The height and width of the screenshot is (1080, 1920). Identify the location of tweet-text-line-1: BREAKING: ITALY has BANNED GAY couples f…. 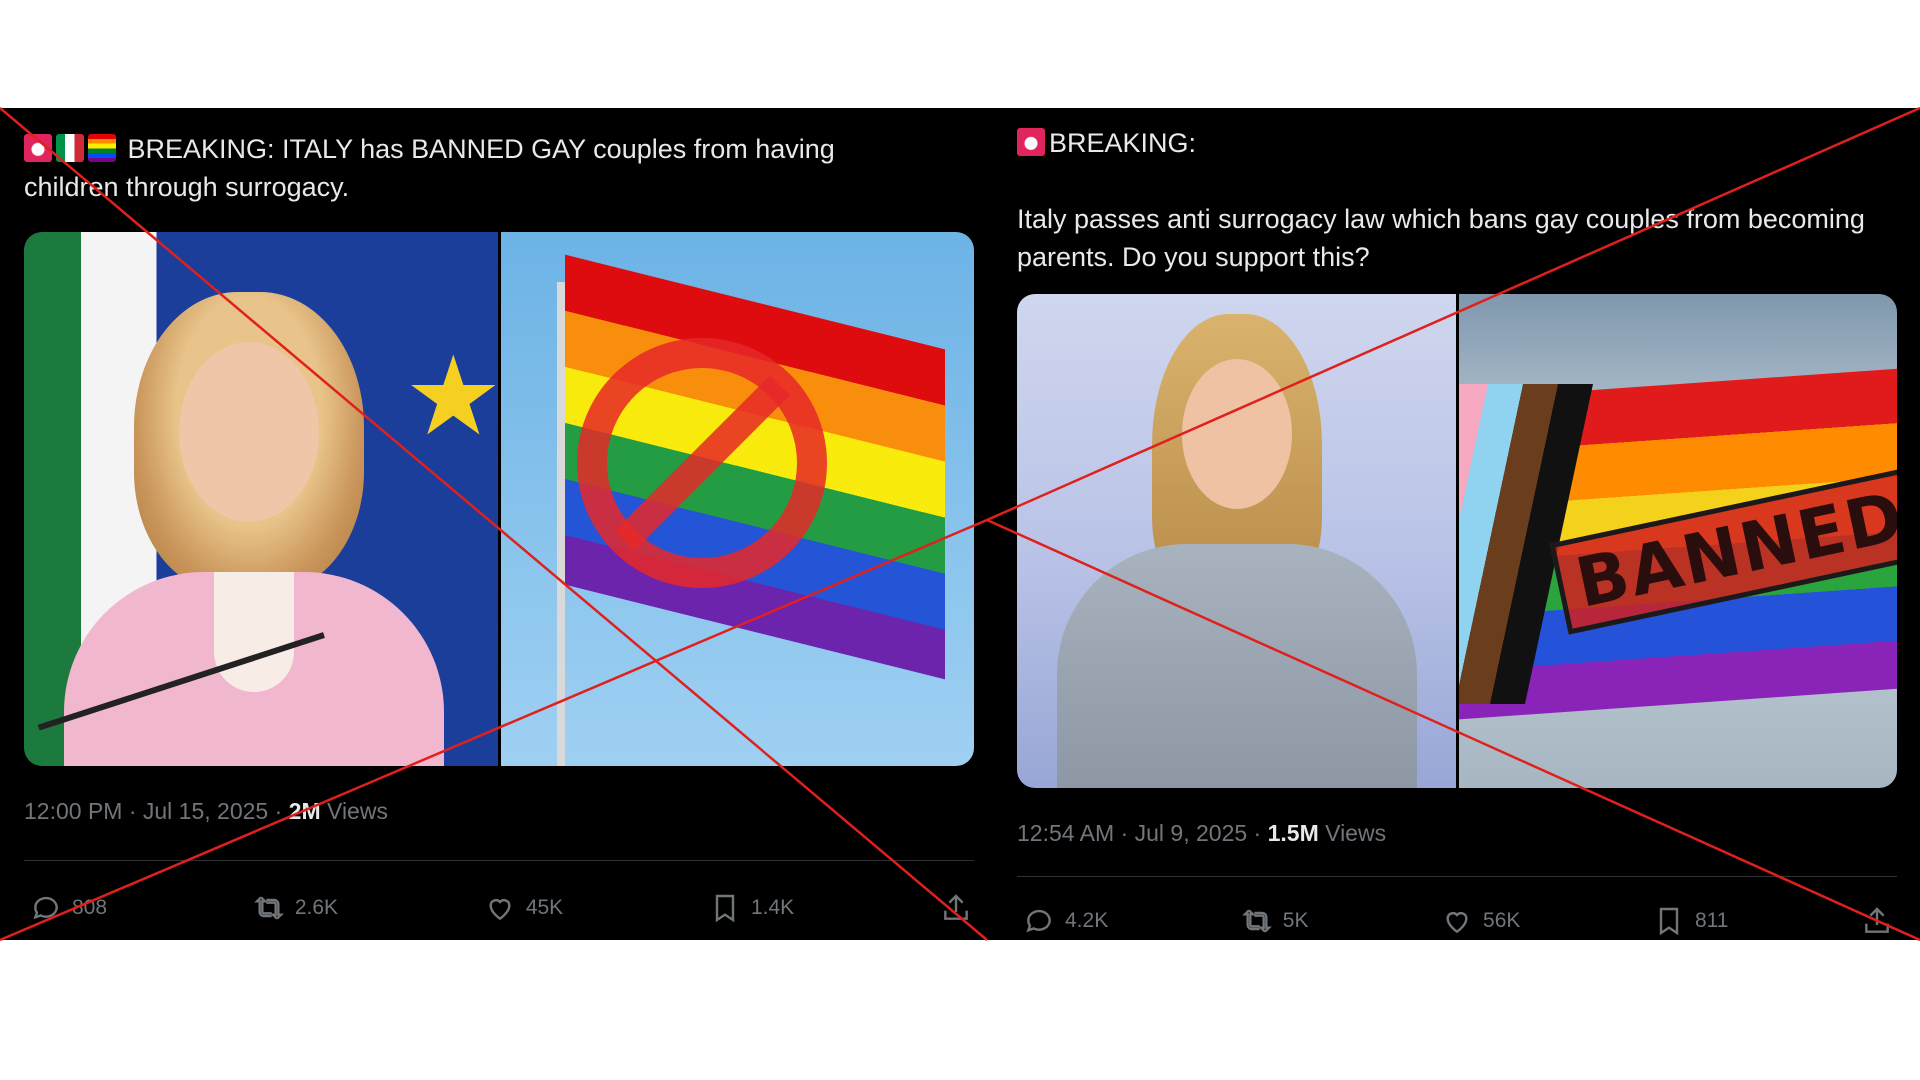
(481, 149).